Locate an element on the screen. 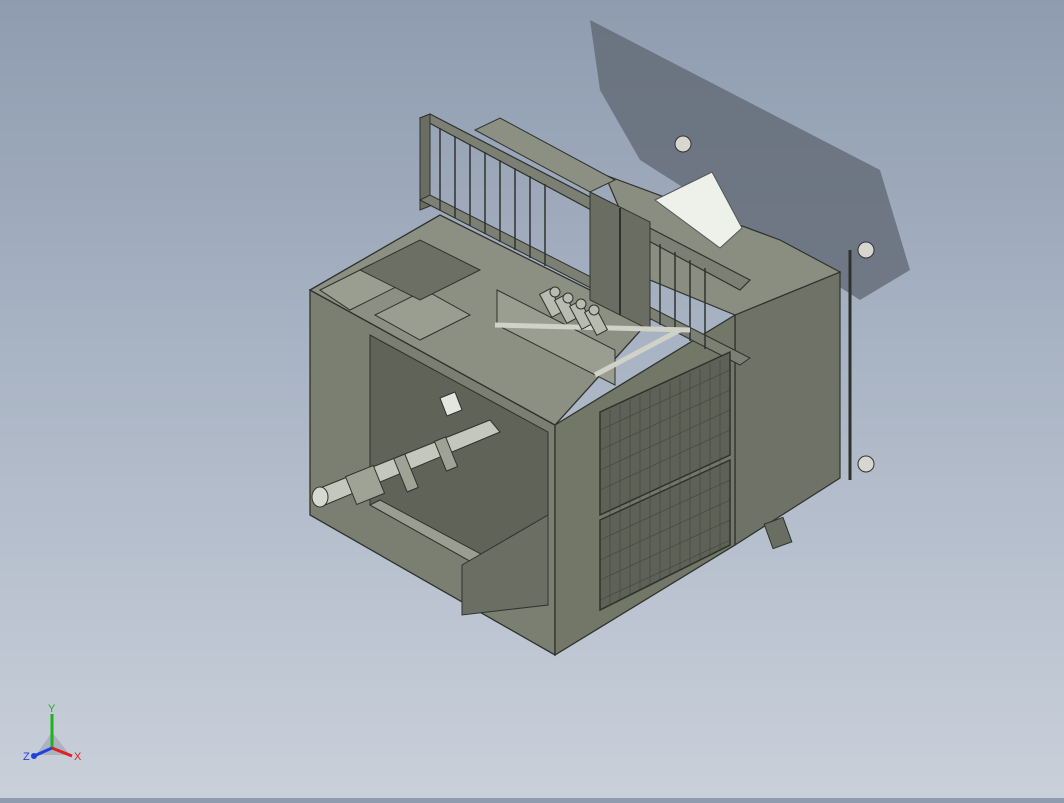  right-side-panel is located at coordinates (787, 409).